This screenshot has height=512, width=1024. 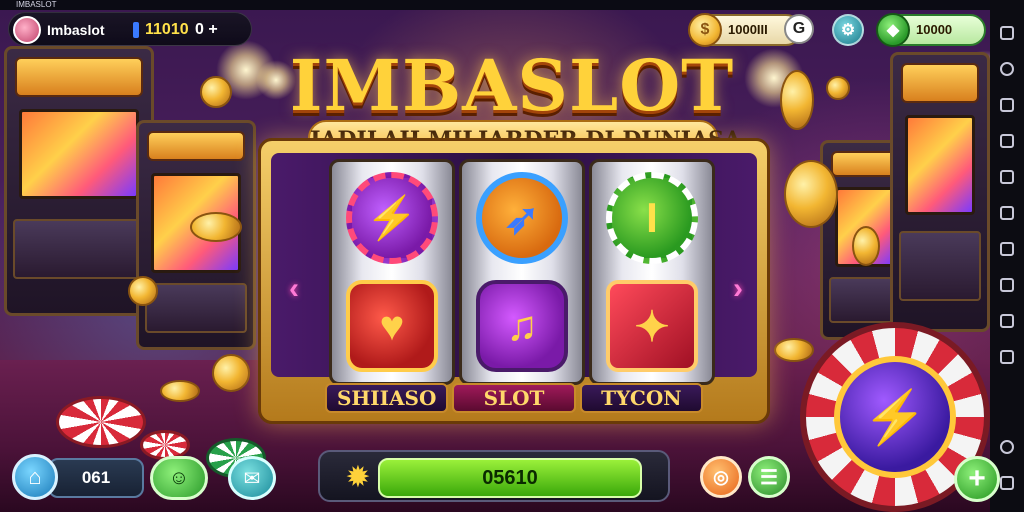 What do you see at coordinates (1007, 33) in the screenshot?
I see `window-icon` at bounding box center [1007, 33].